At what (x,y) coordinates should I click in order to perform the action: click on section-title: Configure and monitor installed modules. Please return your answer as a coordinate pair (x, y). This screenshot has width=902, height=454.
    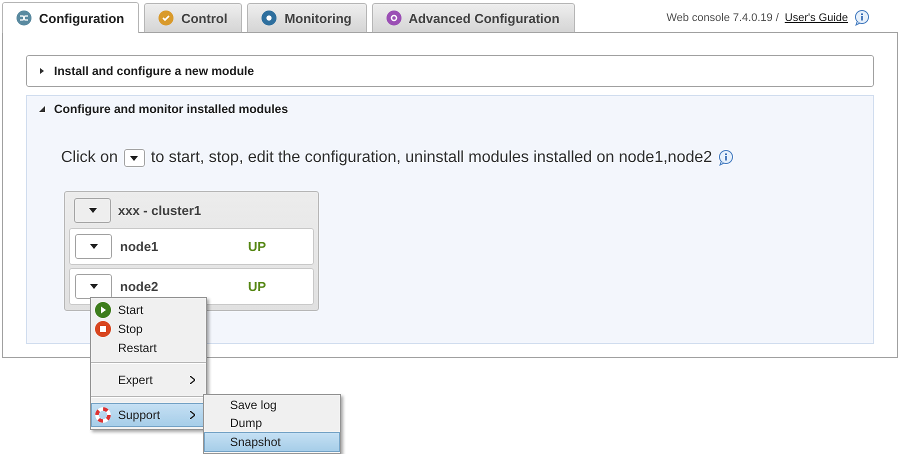
    Looking at the image, I should click on (171, 109).